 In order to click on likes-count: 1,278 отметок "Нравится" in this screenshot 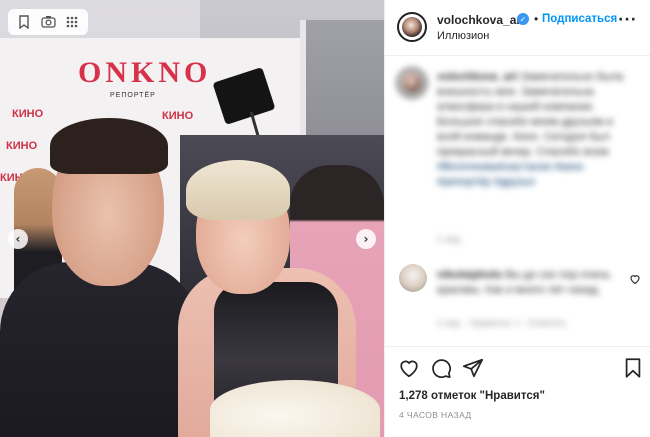, I will do `click(472, 396)`.